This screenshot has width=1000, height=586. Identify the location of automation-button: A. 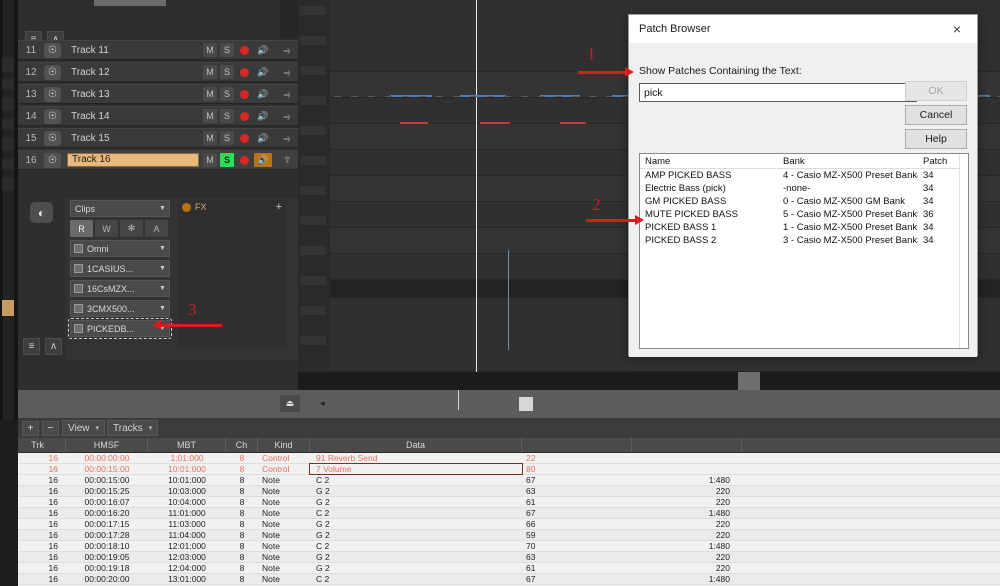
(156, 228).